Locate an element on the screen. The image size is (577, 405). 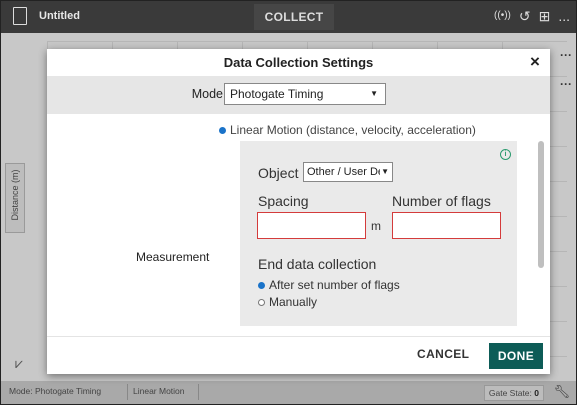
object-select-value: Other / User Defi is located at coordinates (348, 172).